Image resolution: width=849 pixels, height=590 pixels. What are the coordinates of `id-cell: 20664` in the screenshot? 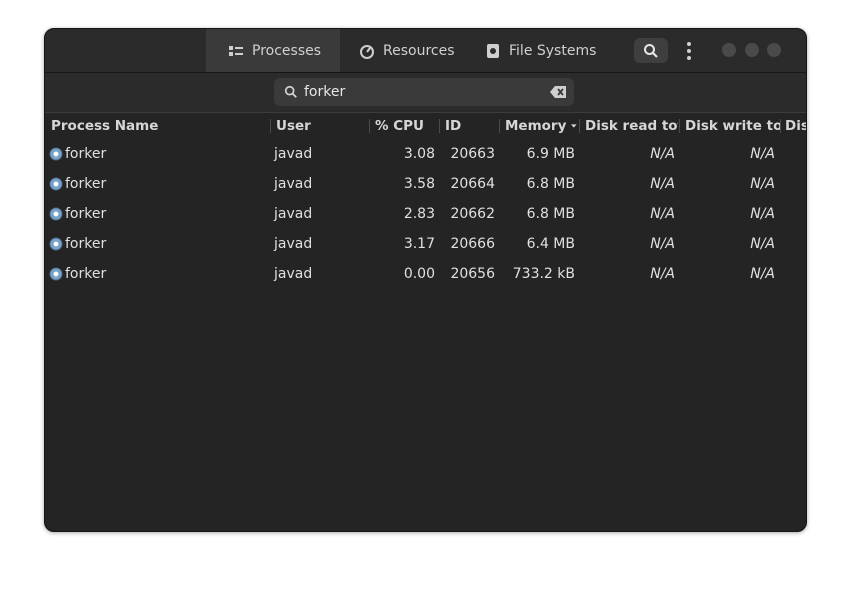 It's located at (472, 184).